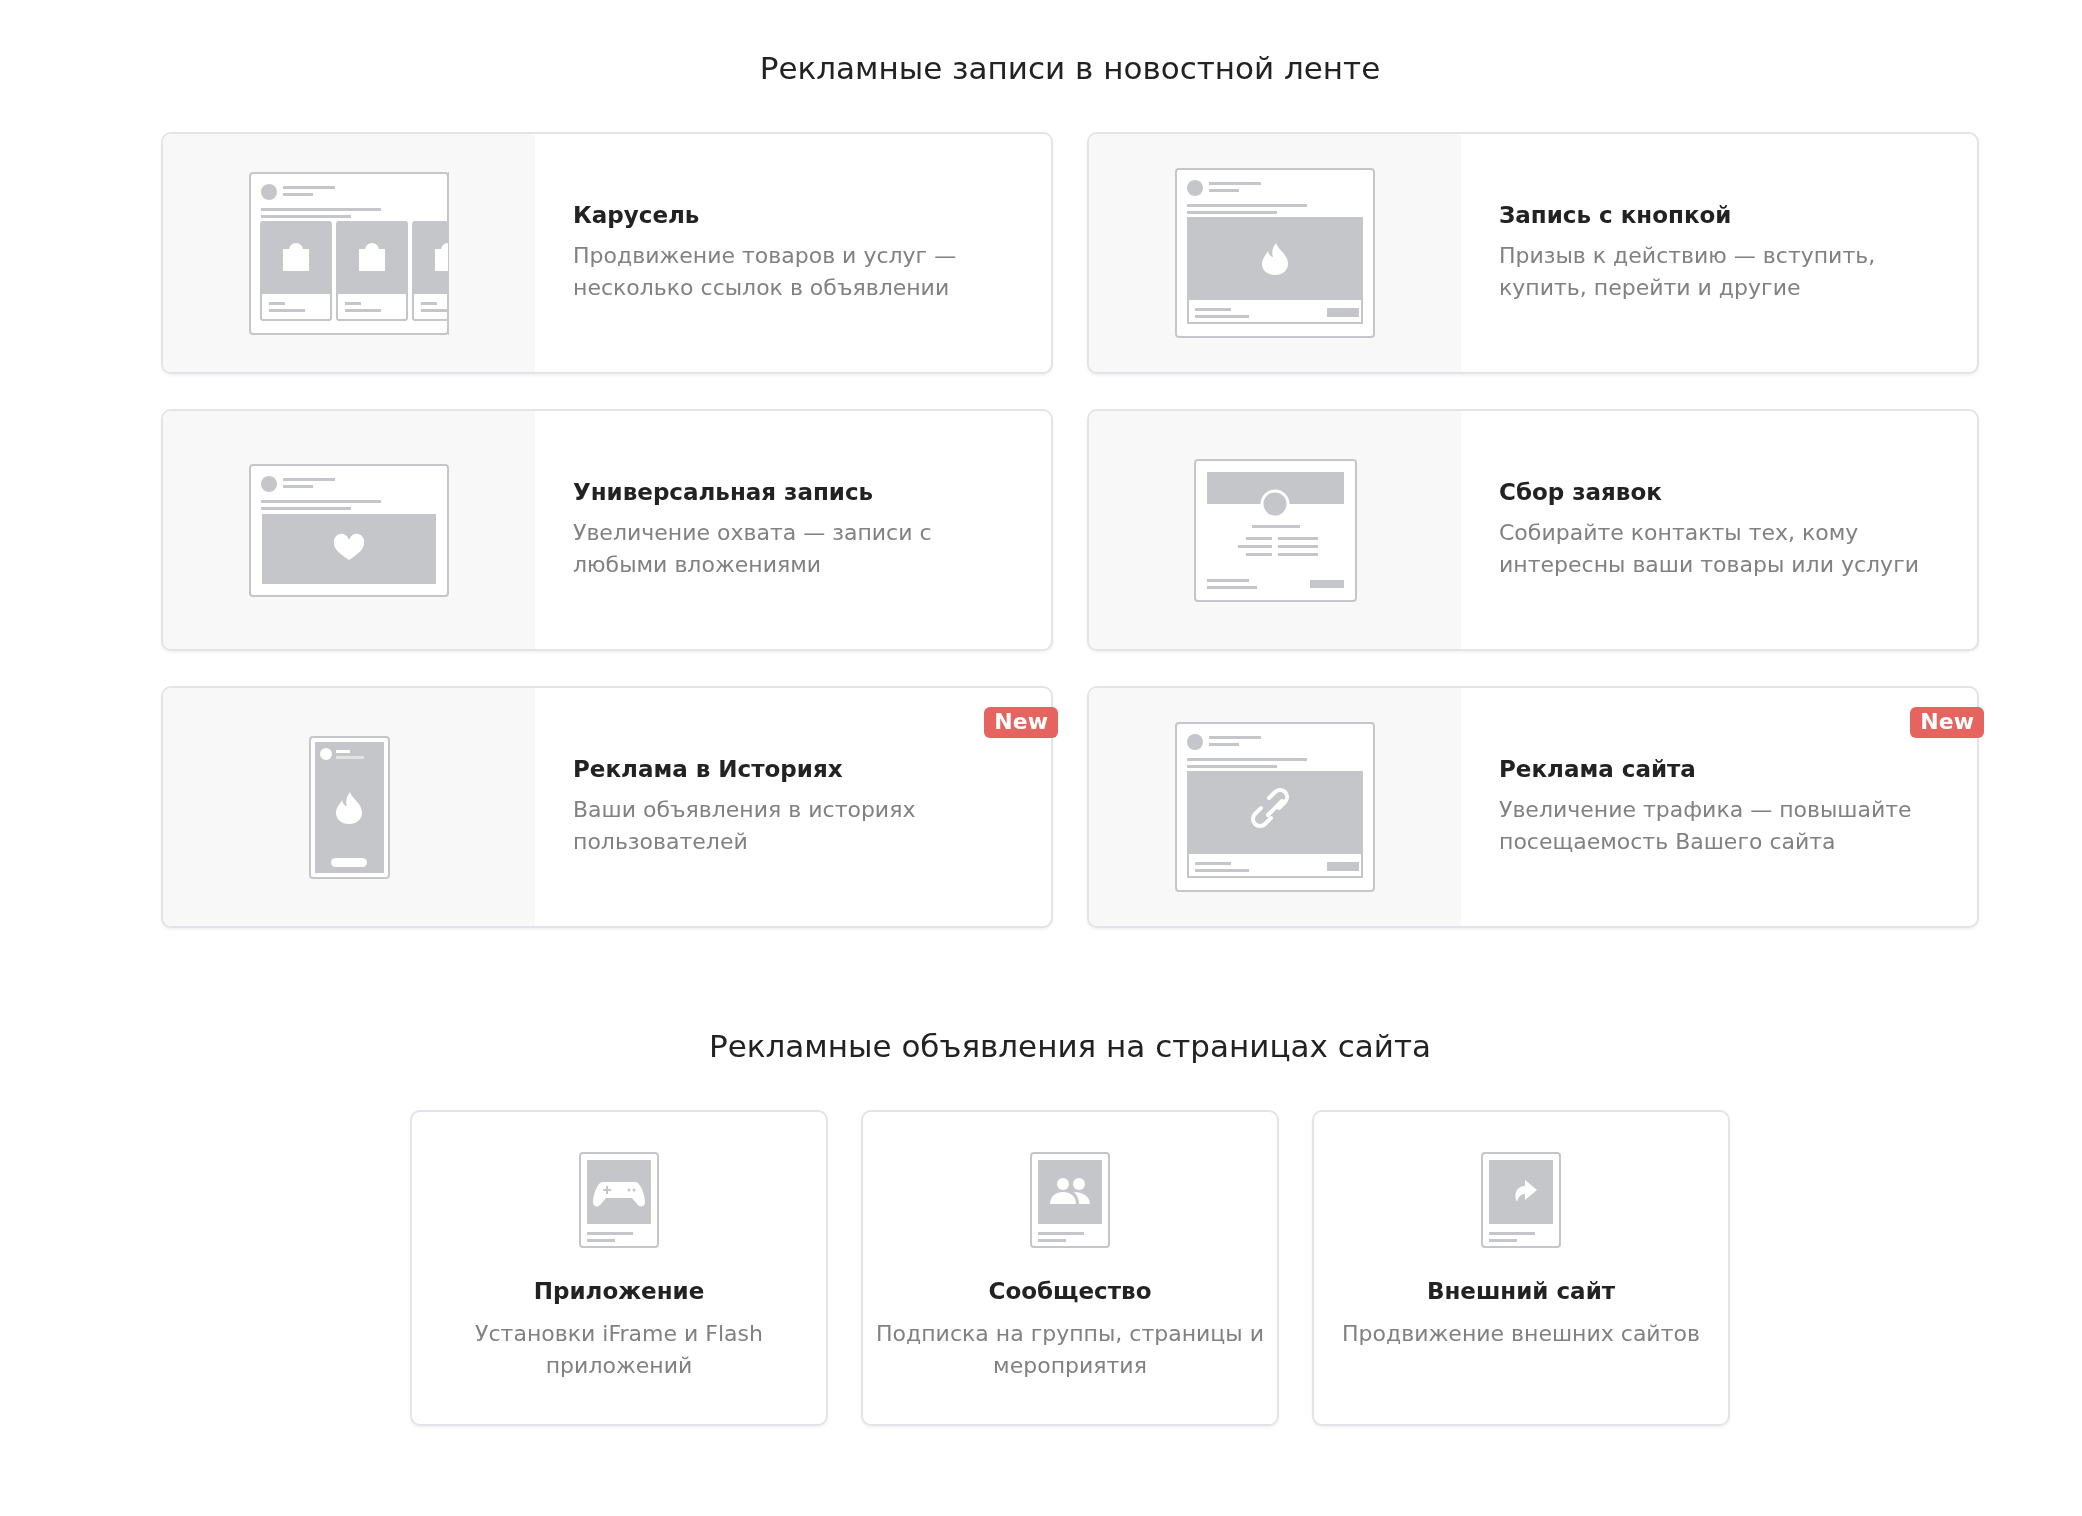 The width and height of the screenshot is (2082, 1516). I want to click on card-description: Собирайте контакты тех, кому интересны ваши товары или услуги, so click(1709, 549).